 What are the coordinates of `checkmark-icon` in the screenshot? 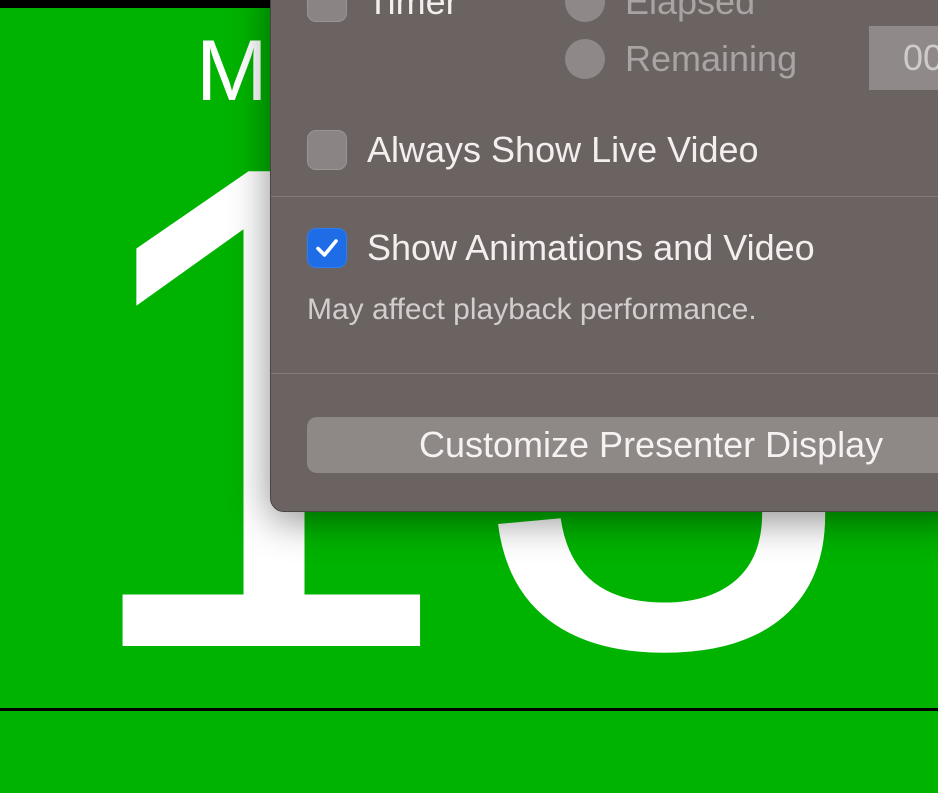 It's located at (327, 248).